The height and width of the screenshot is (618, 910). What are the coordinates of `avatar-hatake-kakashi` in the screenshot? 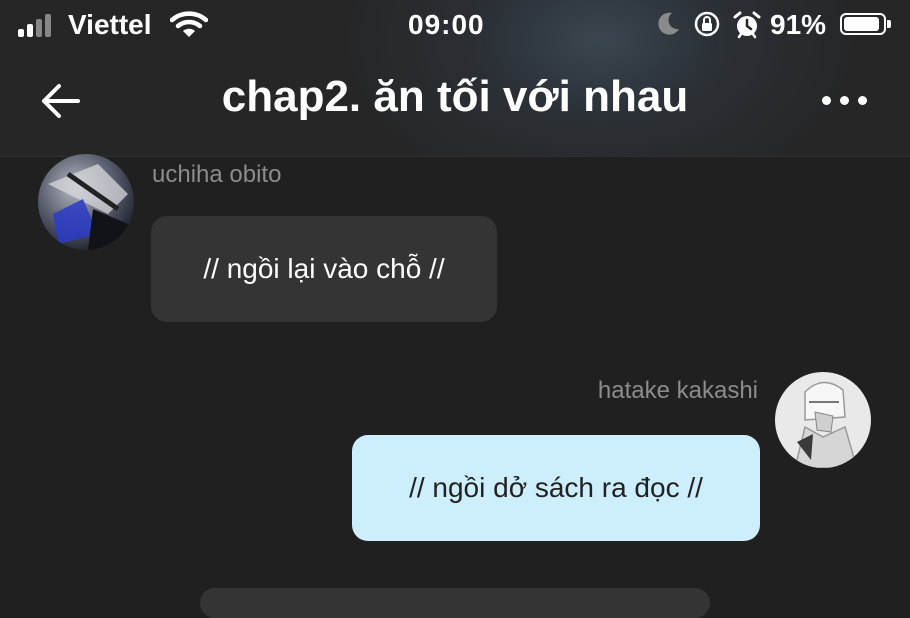 It's located at (823, 420).